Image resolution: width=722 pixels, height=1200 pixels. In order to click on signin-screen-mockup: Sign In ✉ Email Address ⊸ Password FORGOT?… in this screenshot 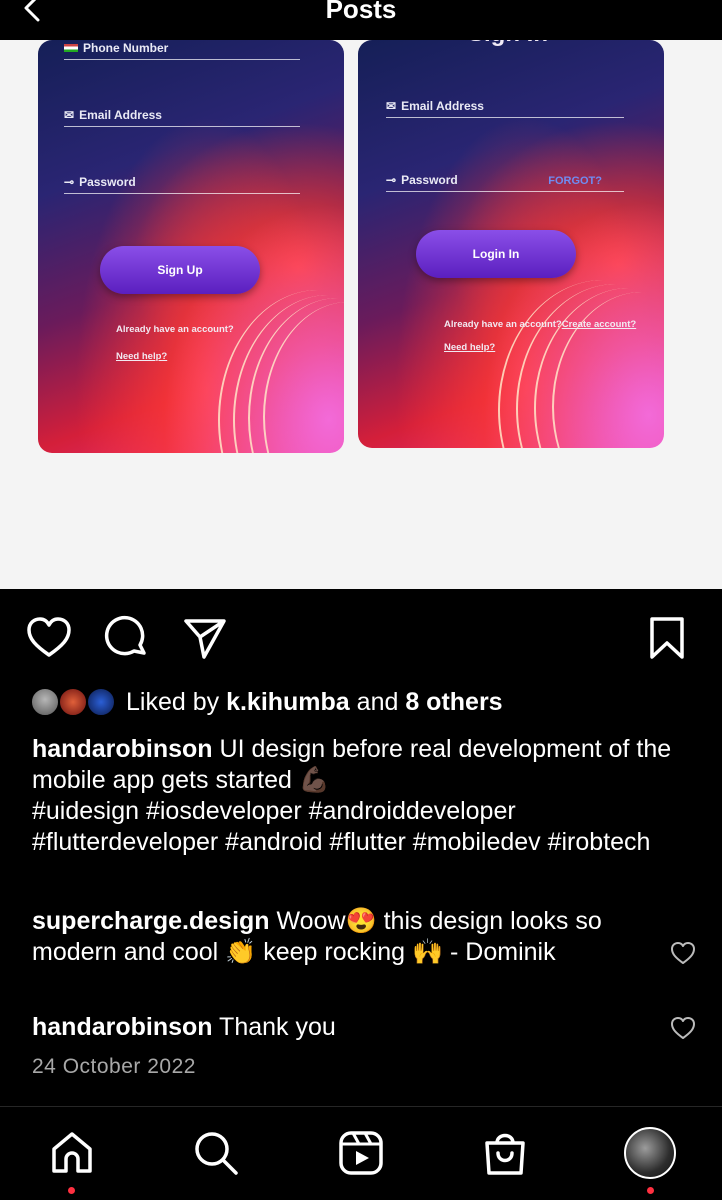, I will do `click(511, 244)`.